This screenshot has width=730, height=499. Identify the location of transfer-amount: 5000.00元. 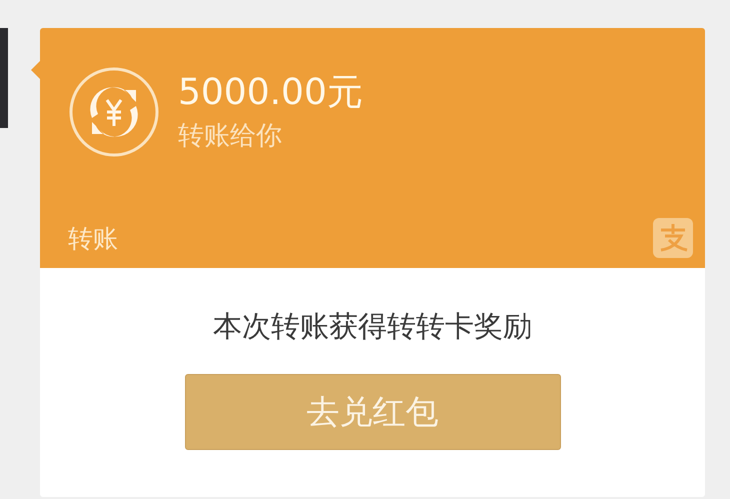
(270, 93).